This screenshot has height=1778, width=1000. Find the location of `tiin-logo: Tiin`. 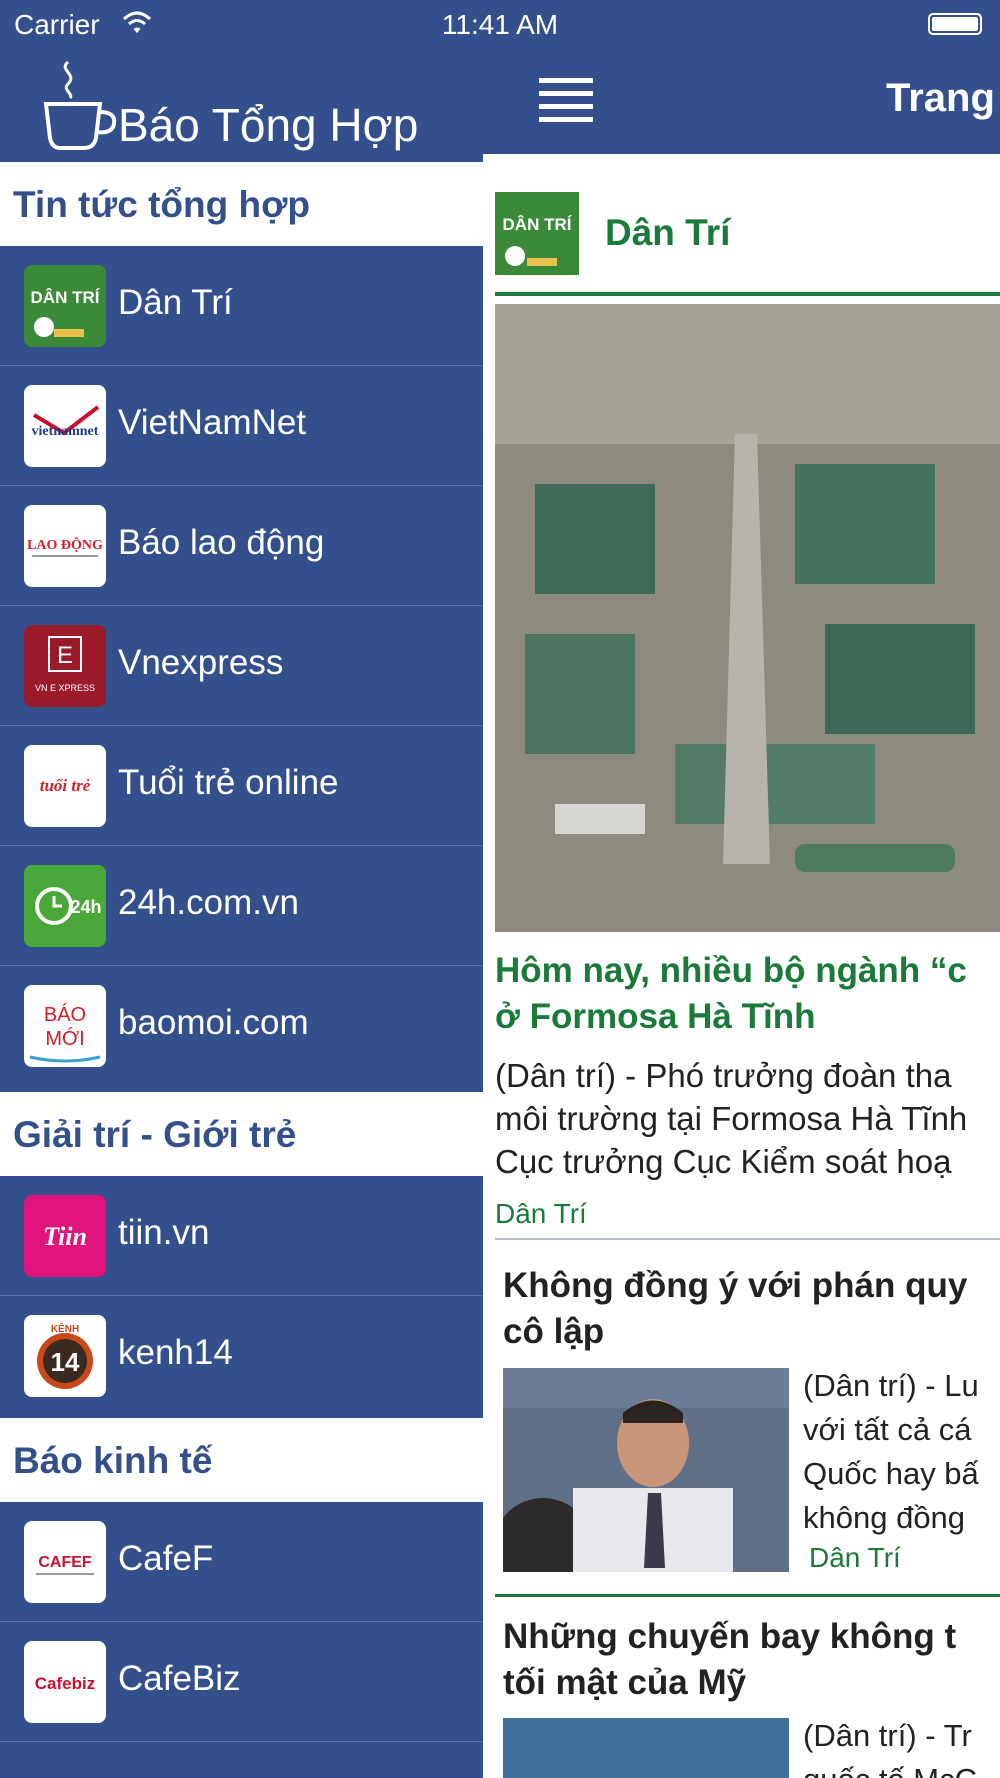

tiin-logo: Tiin is located at coordinates (65, 1236).